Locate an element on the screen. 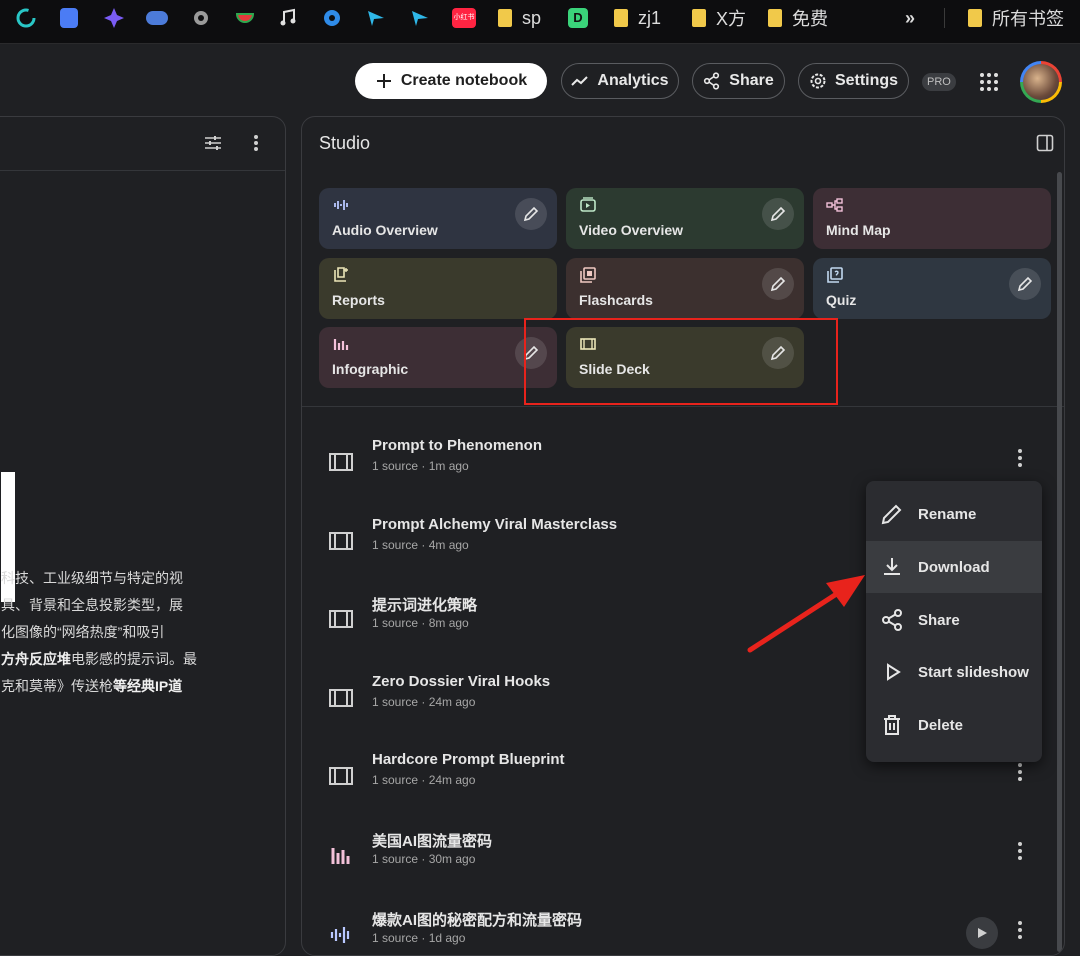 The height and width of the screenshot is (956, 1080). video-icon is located at coordinates (588, 204).